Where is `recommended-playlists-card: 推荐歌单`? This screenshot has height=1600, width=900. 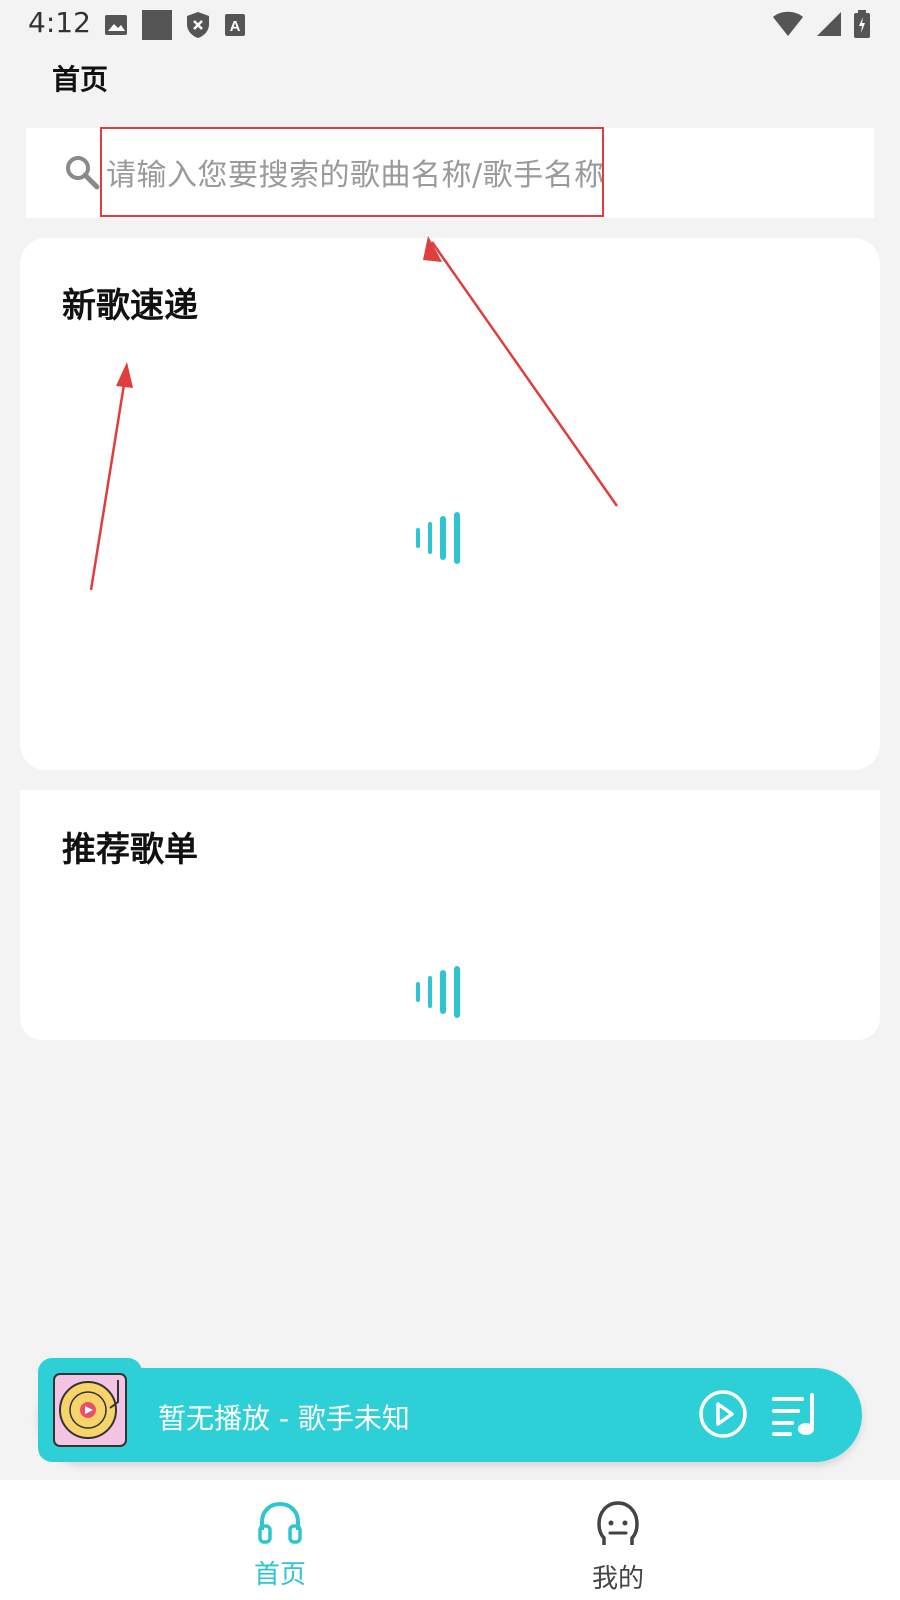
recommended-playlists-card: 推荐歌单 is located at coordinates (450, 915).